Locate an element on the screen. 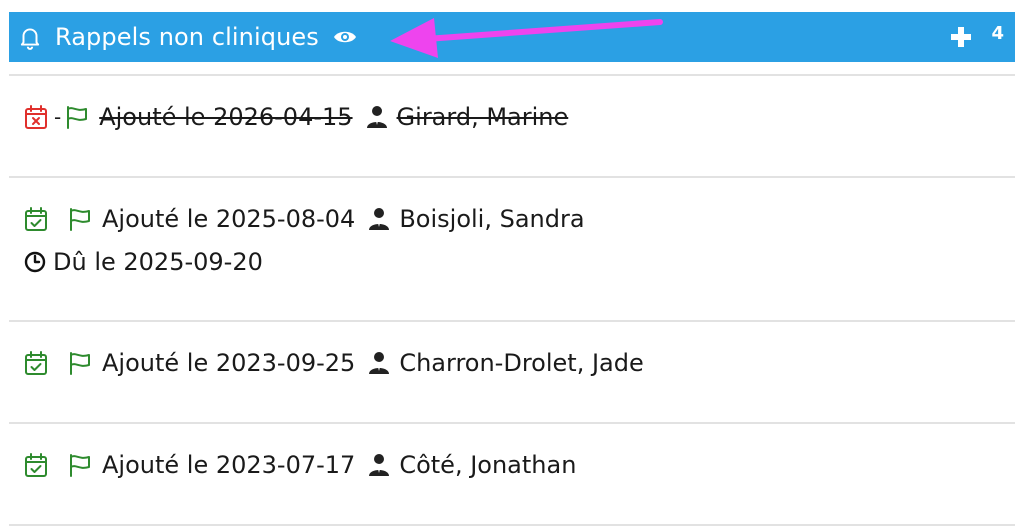  reminder-added-date: Ajouté le 2023-09-25 is located at coordinates (229, 363).